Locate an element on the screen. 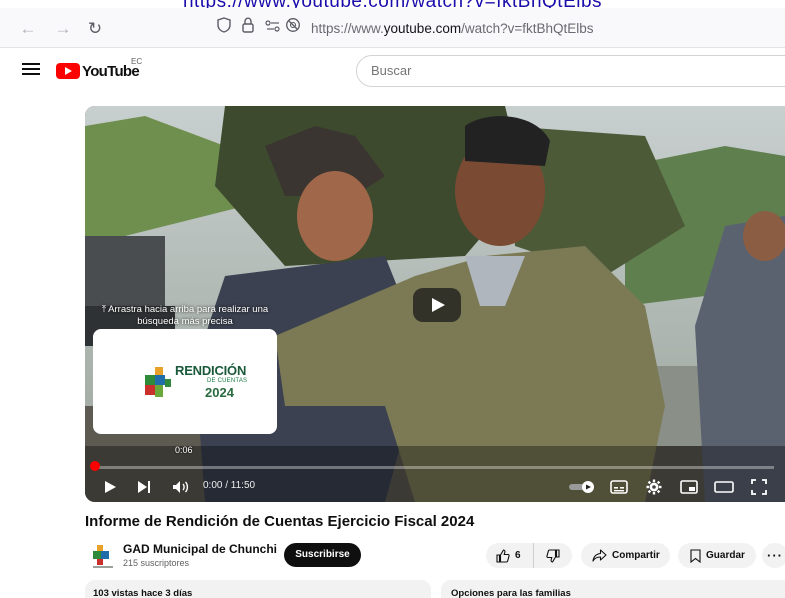 The height and width of the screenshot is (598, 785). url-path: /watch?v=fktBhQtElbs is located at coordinates (527, 28).